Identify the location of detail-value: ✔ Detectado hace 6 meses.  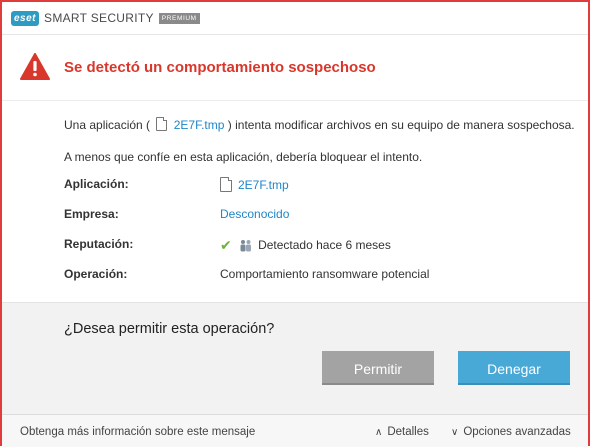
(400, 246).